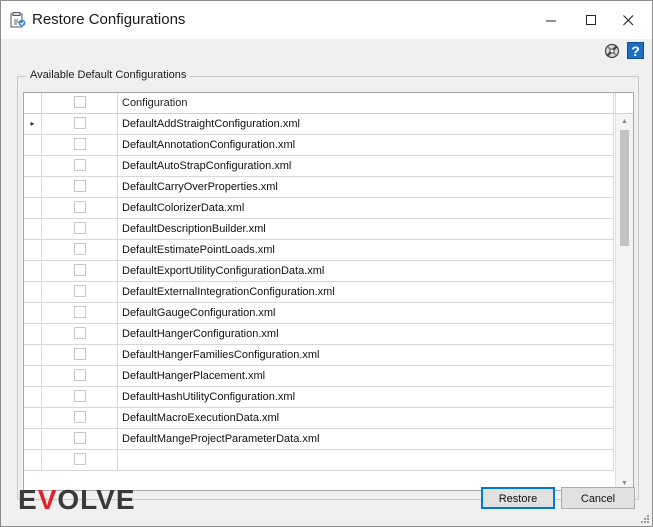 Image resolution: width=653 pixels, height=527 pixels. Describe the element at coordinates (366, 334) in the screenshot. I see `configuration-cell: DefaultHangerConfiguration.xml` at that location.